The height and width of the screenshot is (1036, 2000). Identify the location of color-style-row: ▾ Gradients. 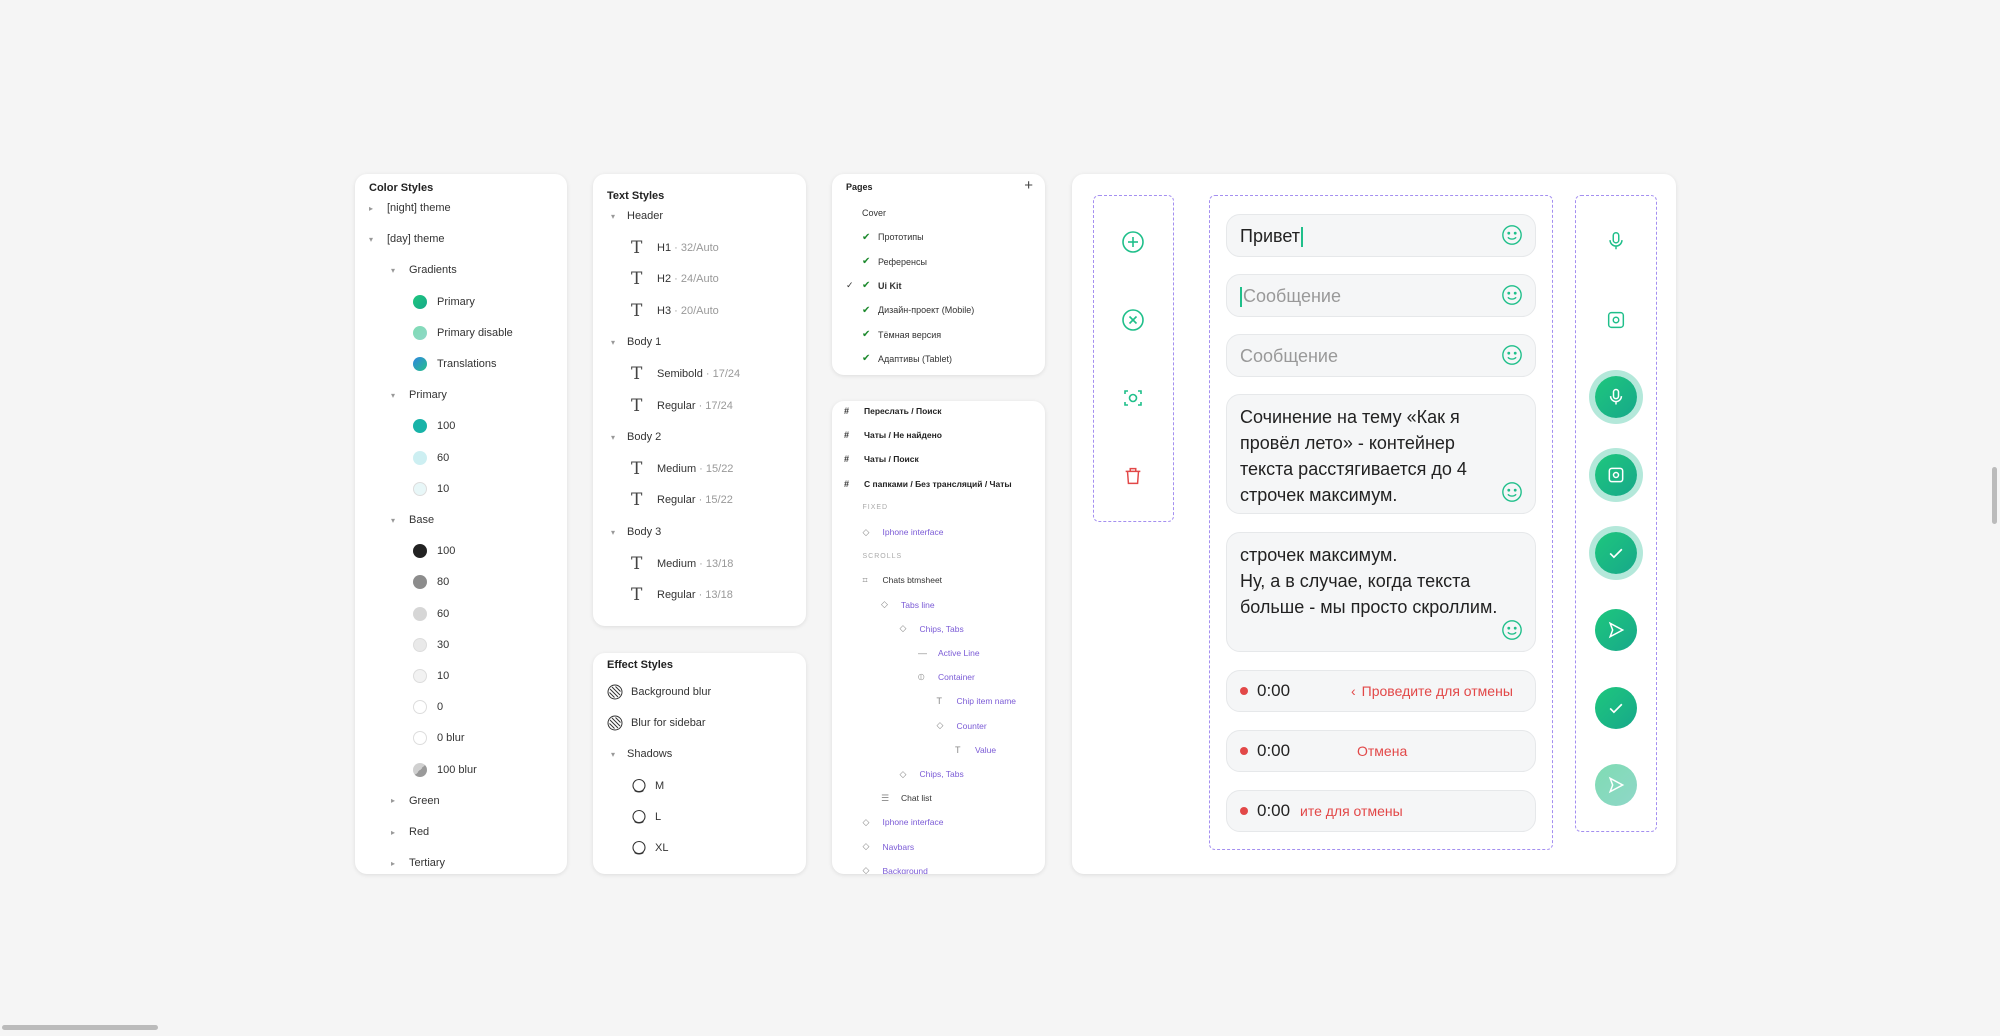
(424, 270).